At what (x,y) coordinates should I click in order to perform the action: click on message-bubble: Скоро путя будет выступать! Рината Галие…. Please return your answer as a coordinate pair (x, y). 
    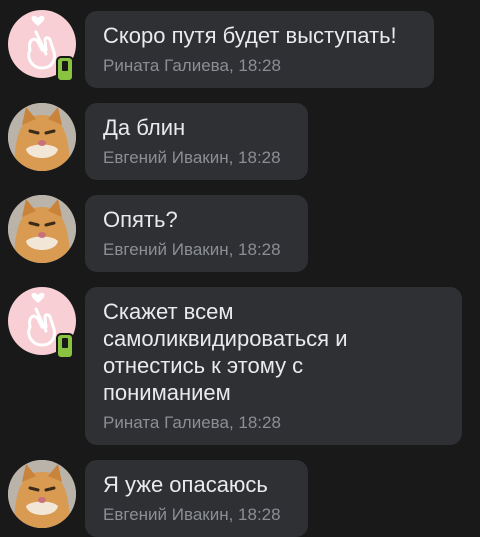
    Looking at the image, I should click on (259, 49).